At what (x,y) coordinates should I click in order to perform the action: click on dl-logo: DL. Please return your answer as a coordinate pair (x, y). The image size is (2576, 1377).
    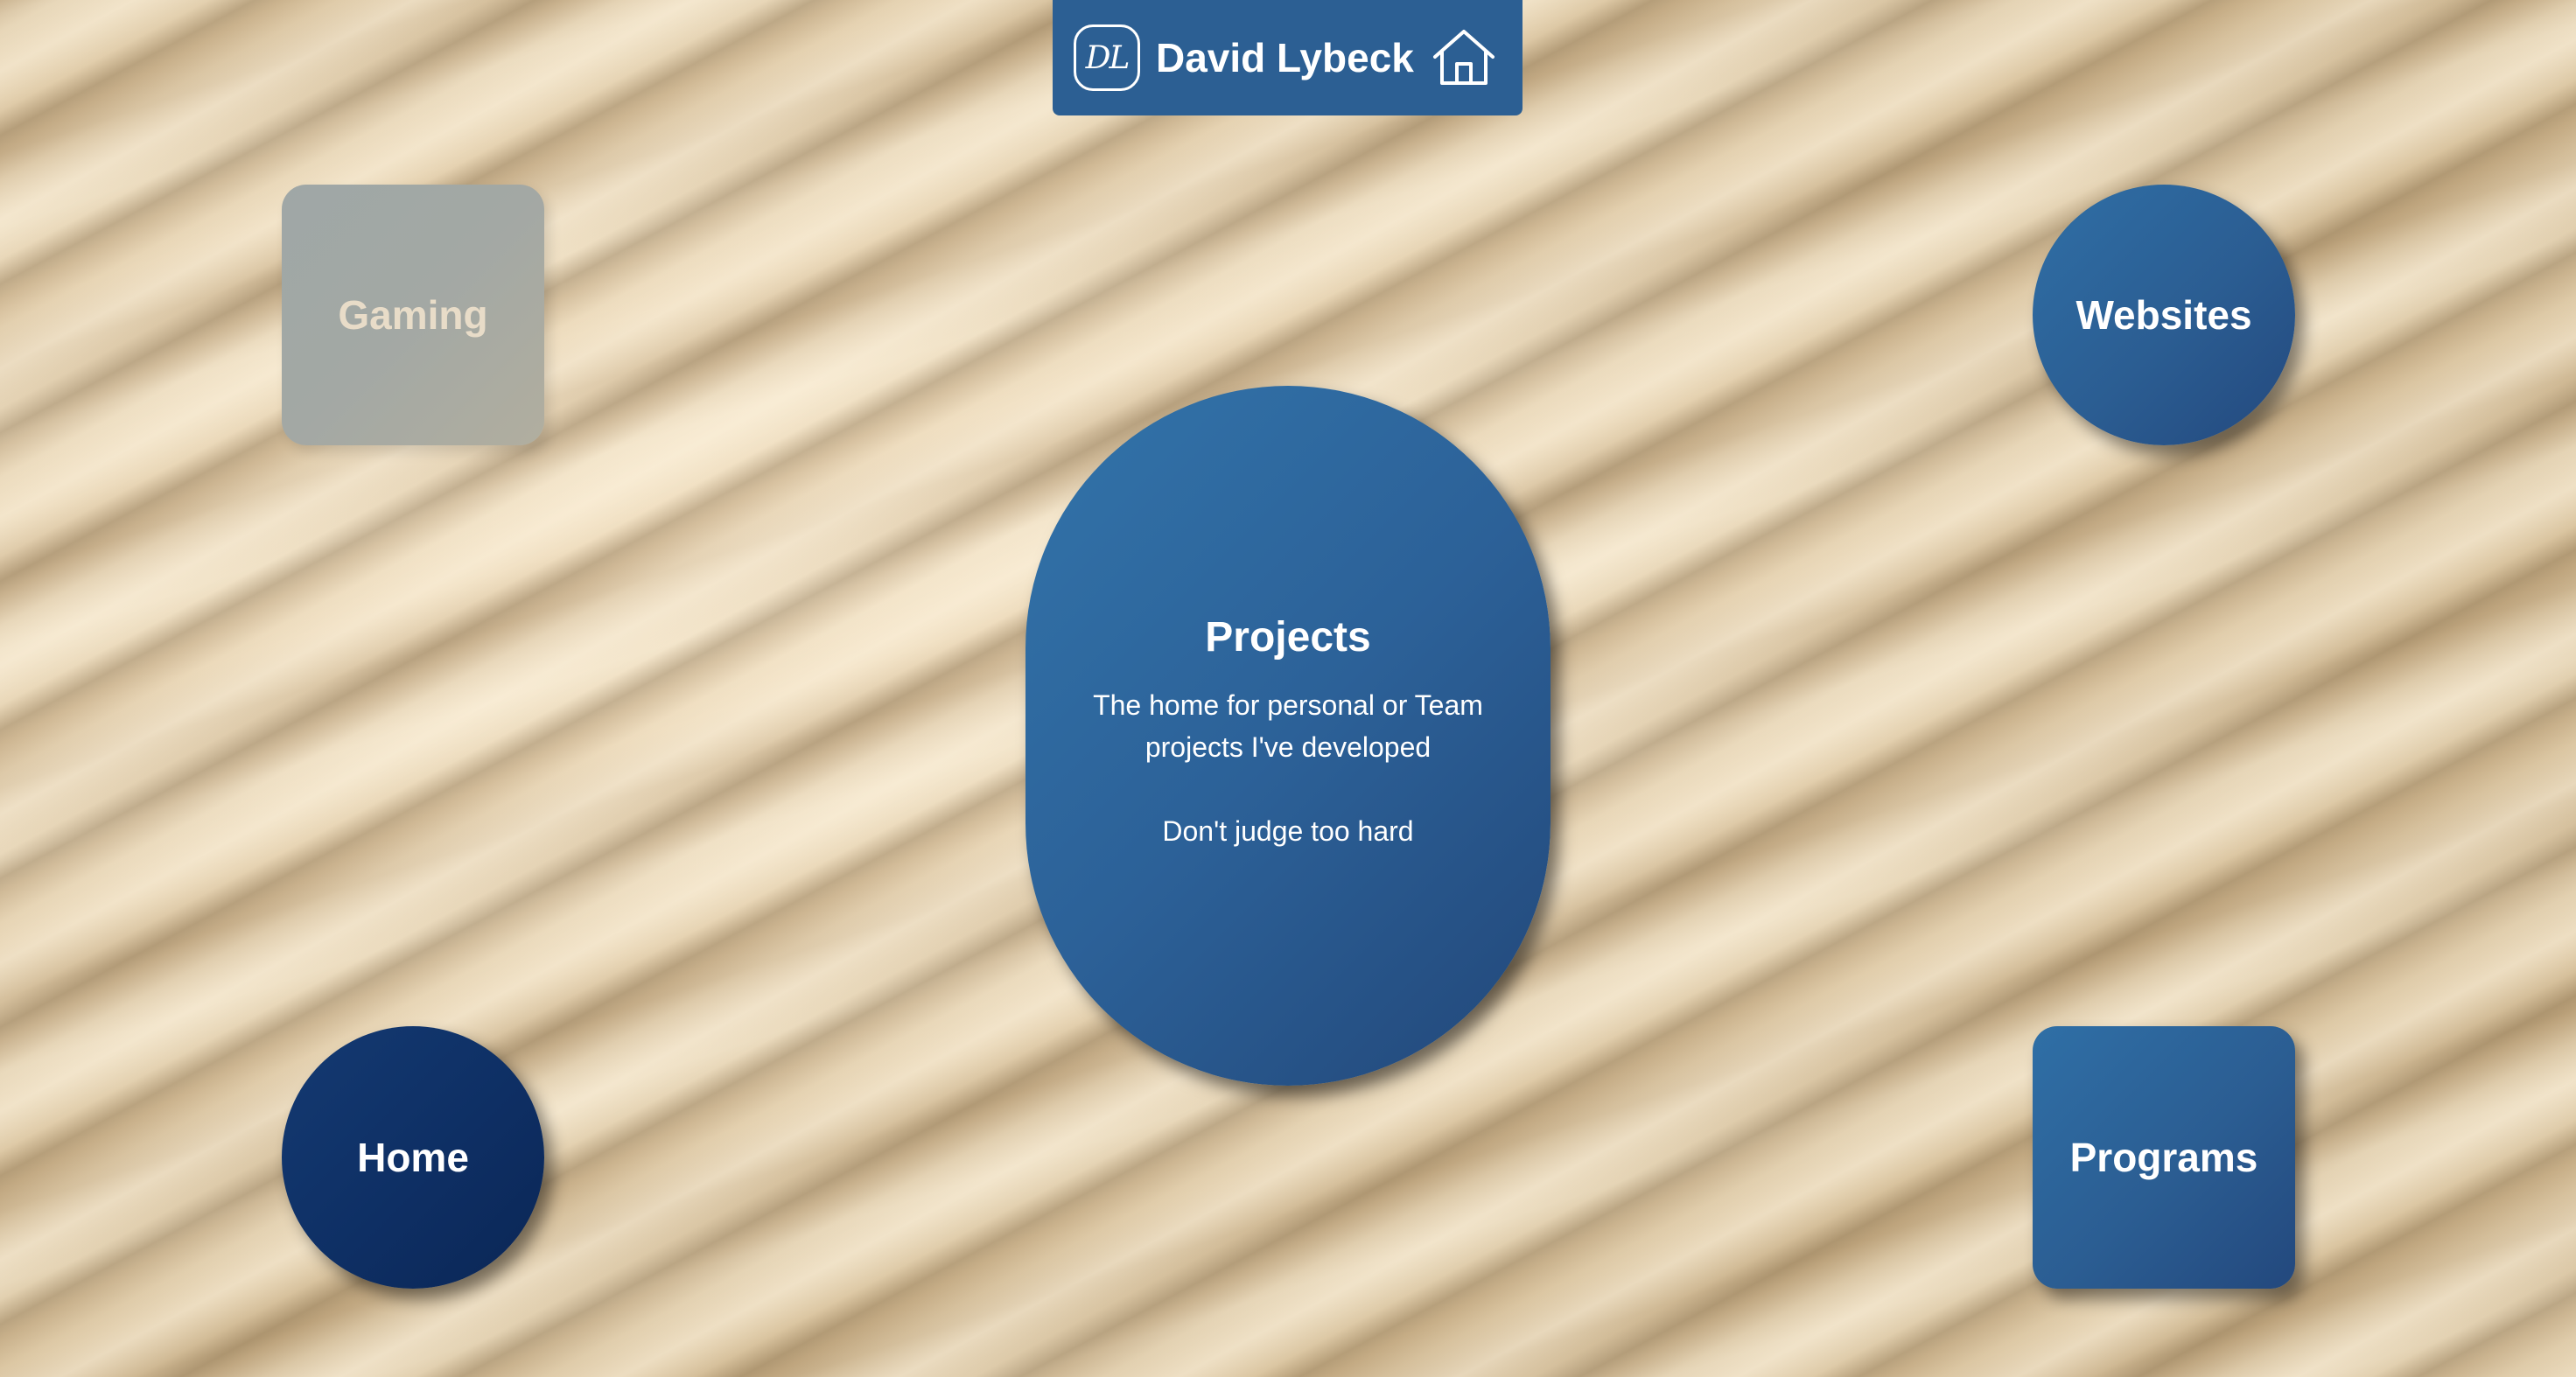
    Looking at the image, I should click on (1107, 57).